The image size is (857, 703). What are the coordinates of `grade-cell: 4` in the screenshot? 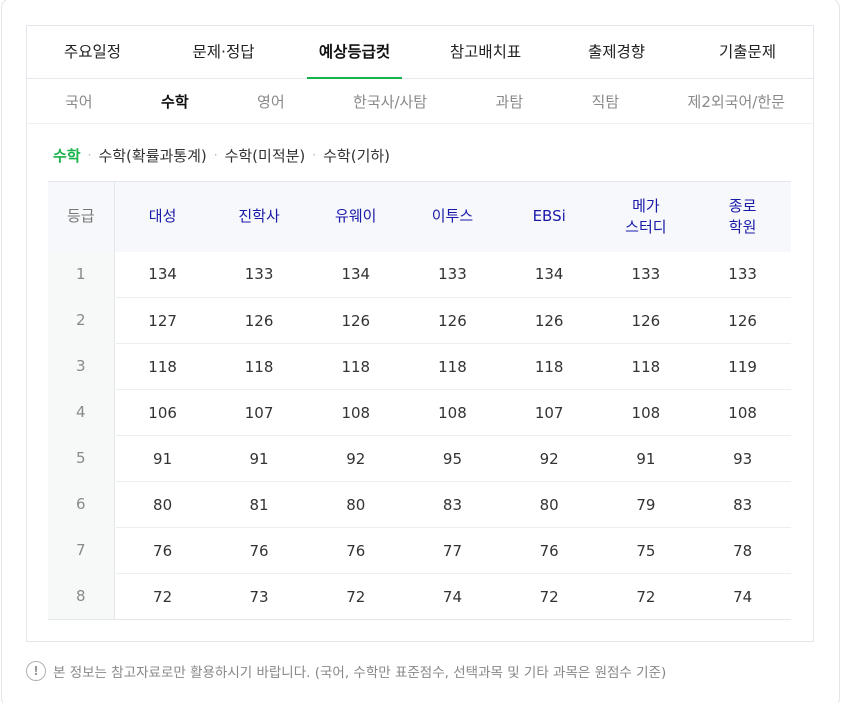 It's located at (81, 412).